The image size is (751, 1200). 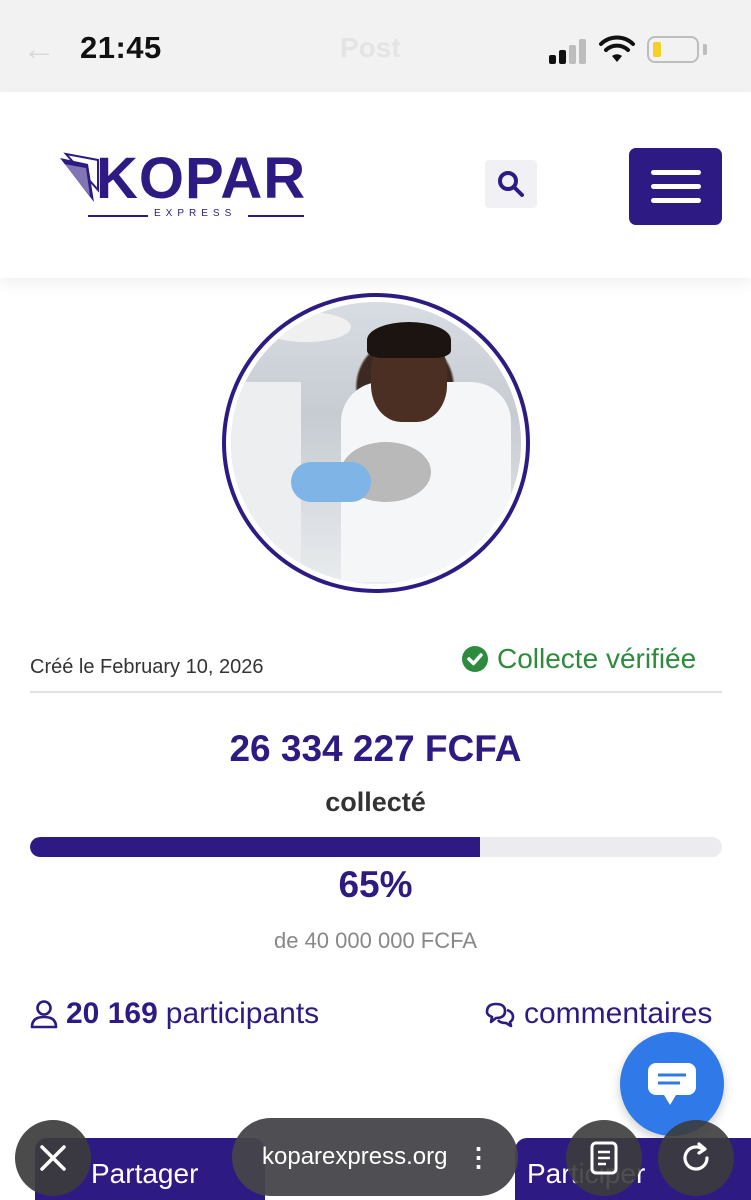 I want to click on logo-wordmark: KOPAR, so click(x=201, y=178).